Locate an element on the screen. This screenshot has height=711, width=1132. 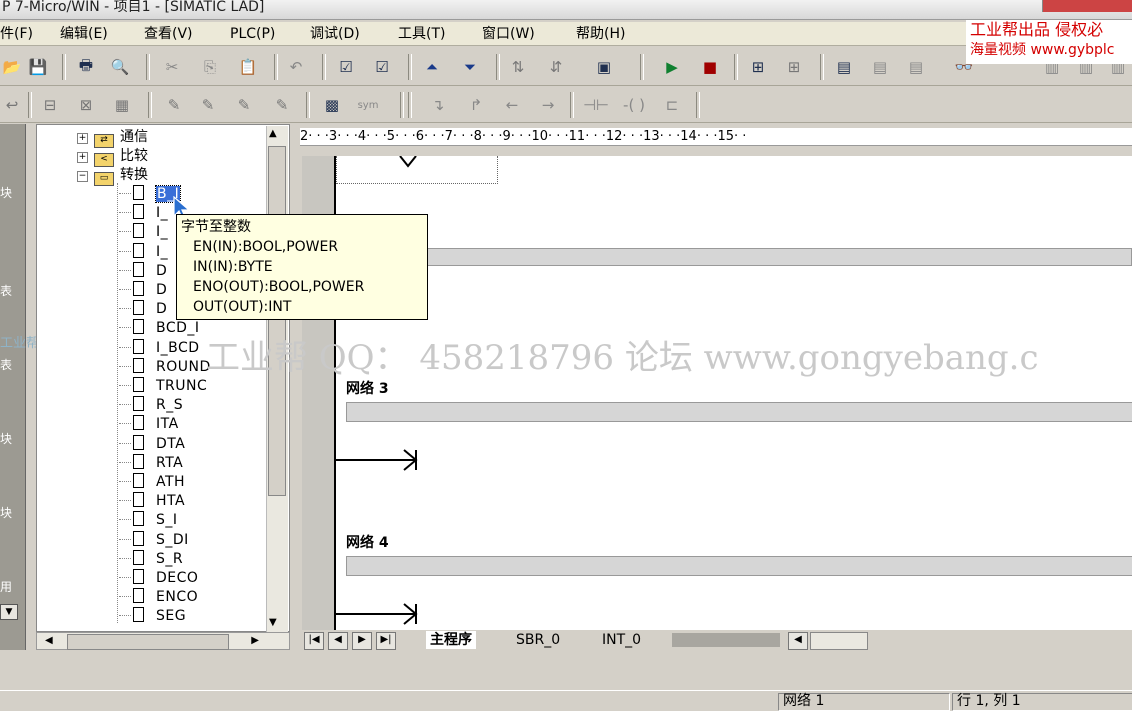
line-left-icon: ← is located at coordinates (512, 105).